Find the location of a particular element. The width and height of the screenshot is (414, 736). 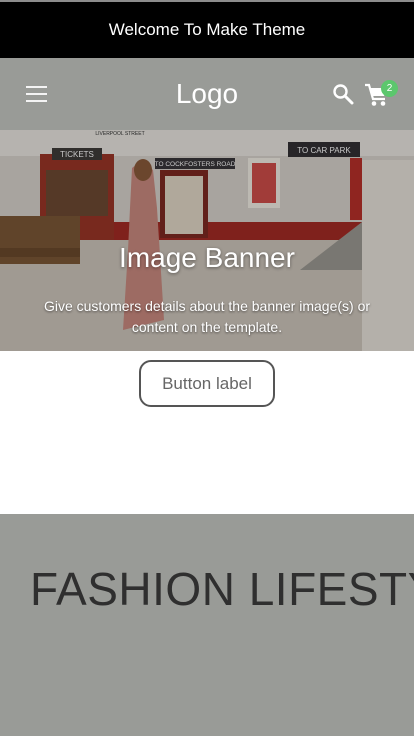

hamburger-menu-icon is located at coordinates (36, 93).